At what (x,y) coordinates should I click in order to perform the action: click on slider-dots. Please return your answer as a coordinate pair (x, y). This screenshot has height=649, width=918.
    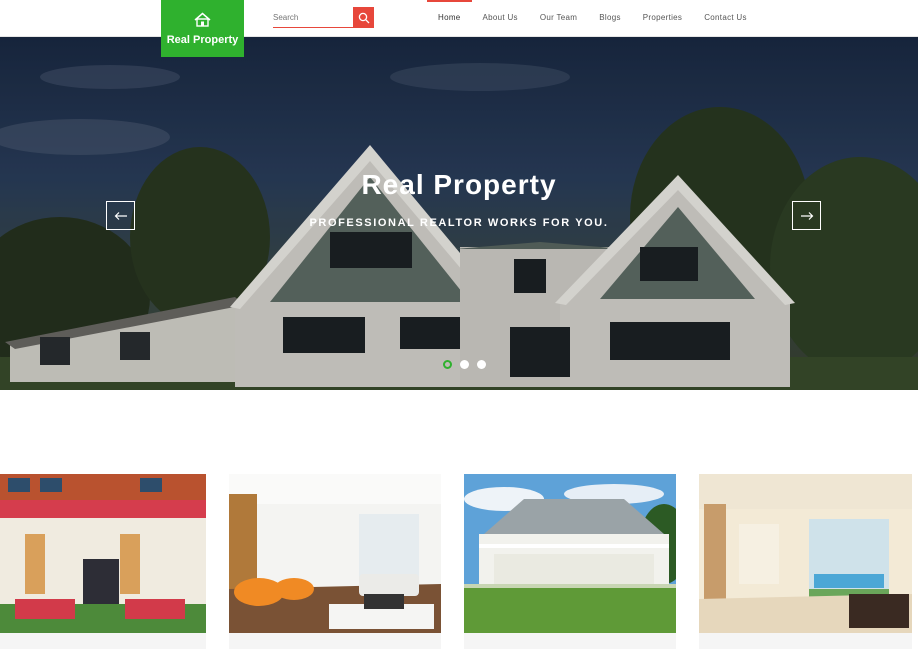
    Looking at the image, I should click on (464, 364).